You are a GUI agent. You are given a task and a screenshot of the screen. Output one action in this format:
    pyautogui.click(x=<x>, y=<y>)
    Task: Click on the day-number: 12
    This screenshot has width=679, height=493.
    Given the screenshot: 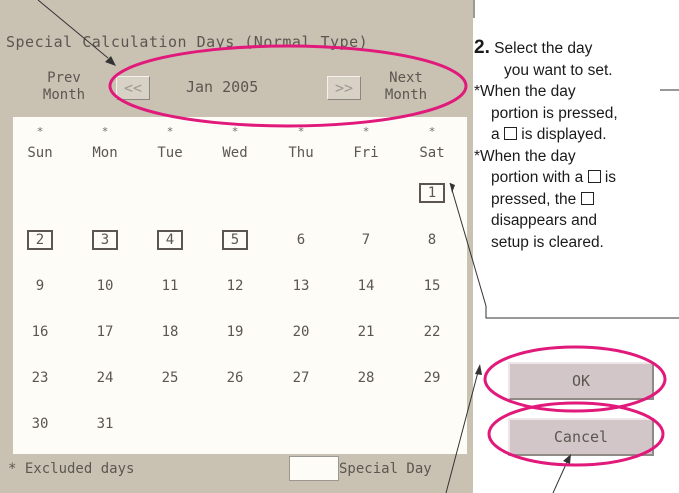 What is the action you would take?
    pyautogui.click(x=235, y=286)
    